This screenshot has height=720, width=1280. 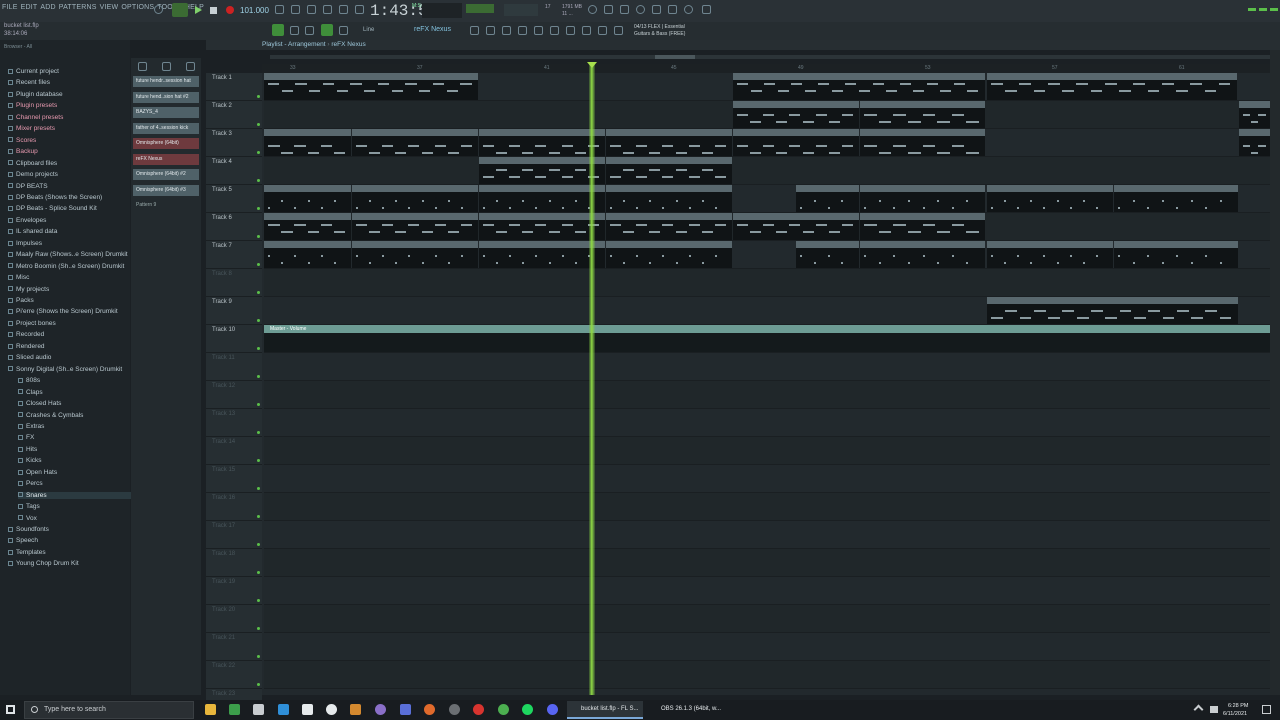 What do you see at coordinates (158, 9) in the screenshot?
I see `loop-icon` at bounding box center [158, 9].